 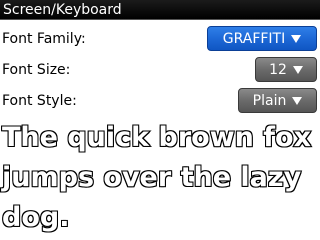 What do you see at coordinates (160, 101) in the screenshot?
I see `font-style-row: Font Style: Plain` at bounding box center [160, 101].